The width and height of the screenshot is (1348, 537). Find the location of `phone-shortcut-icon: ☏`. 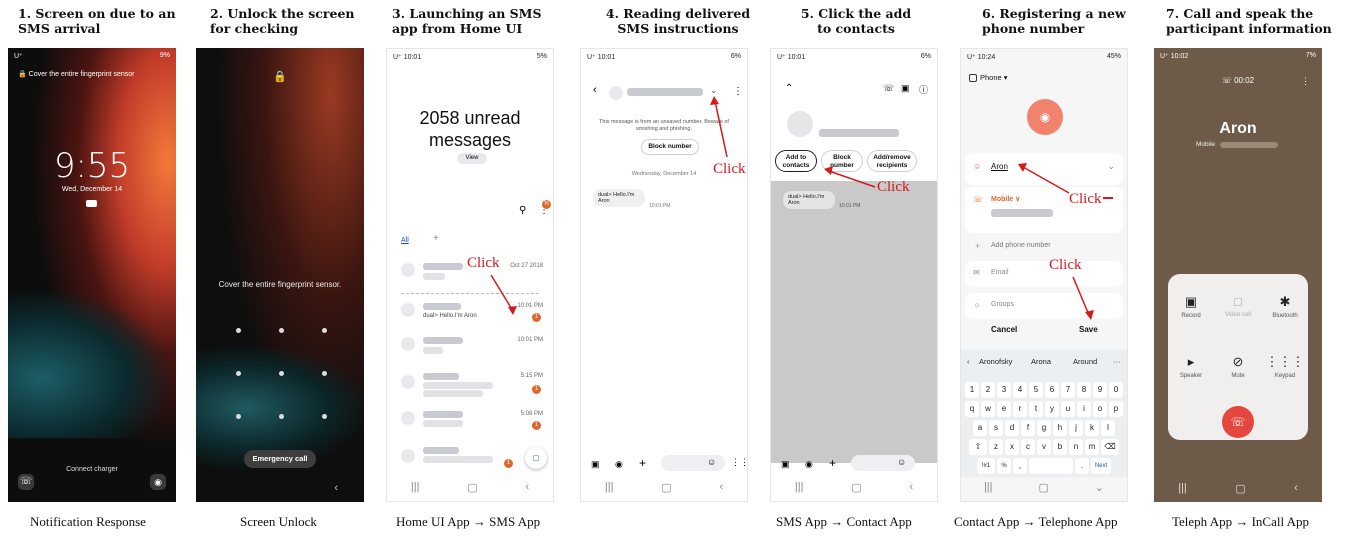

phone-shortcut-icon: ☏ is located at coordinates (26, 482).